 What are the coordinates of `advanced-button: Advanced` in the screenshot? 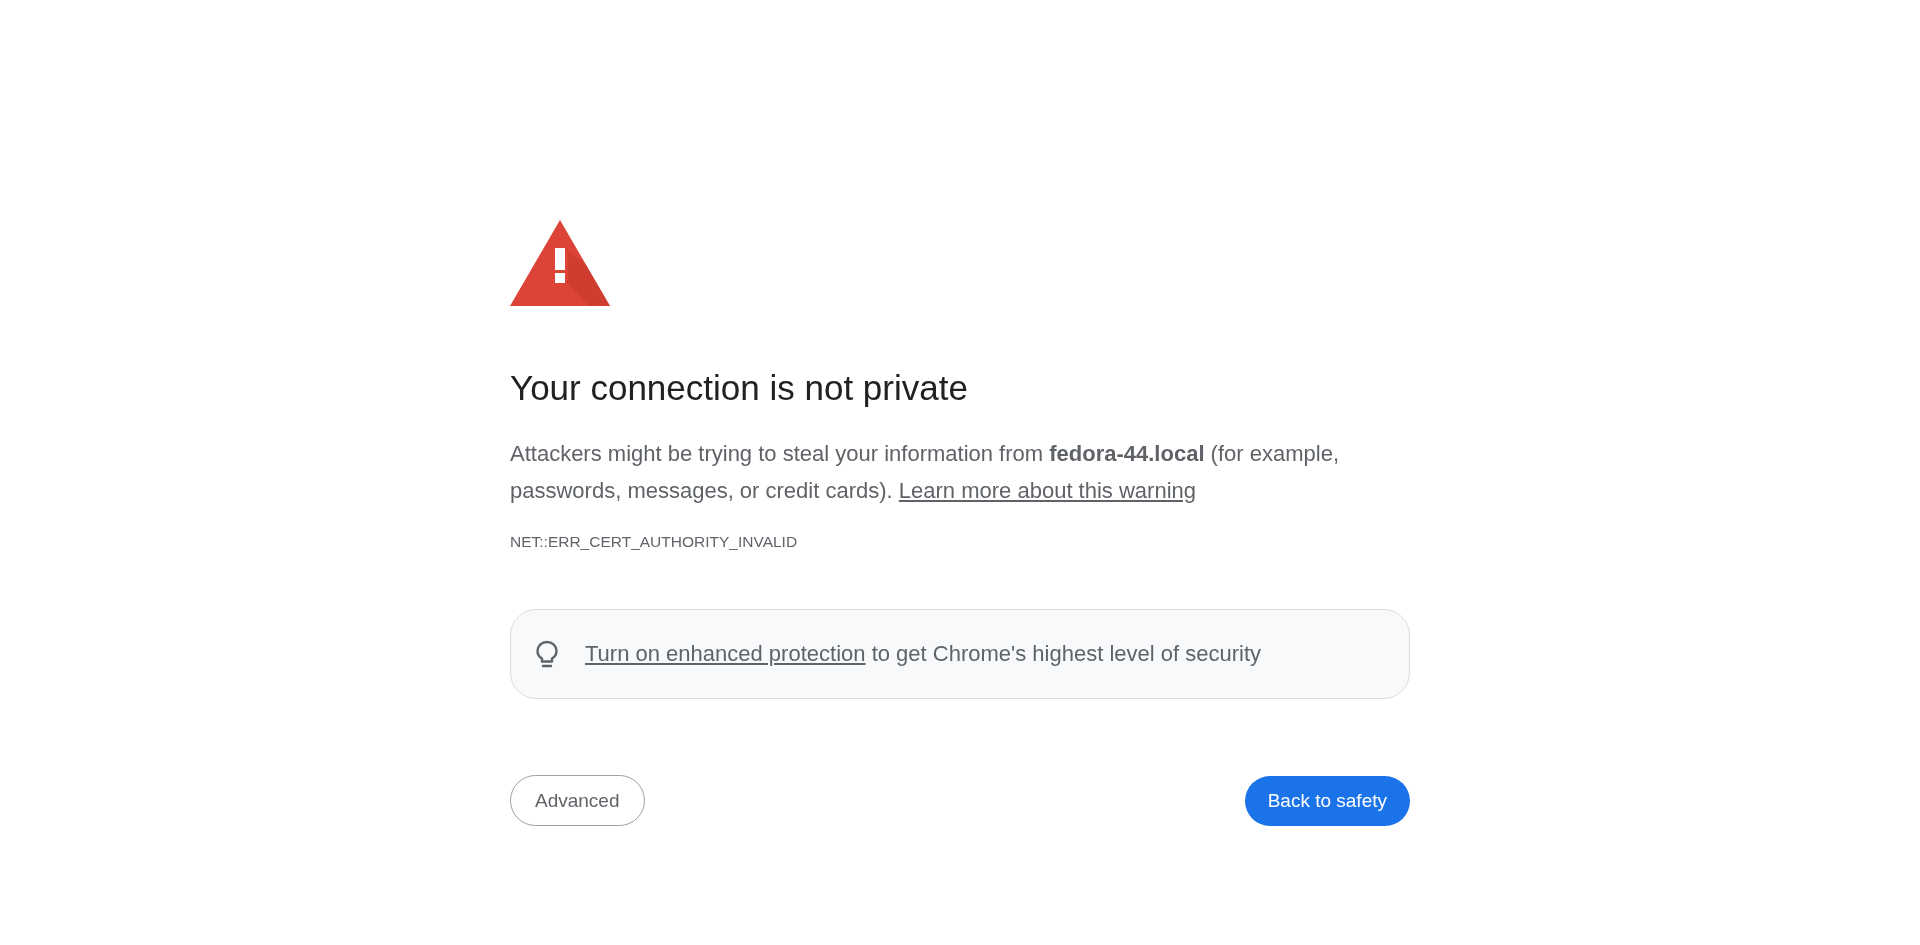 It's located at (577, 800).